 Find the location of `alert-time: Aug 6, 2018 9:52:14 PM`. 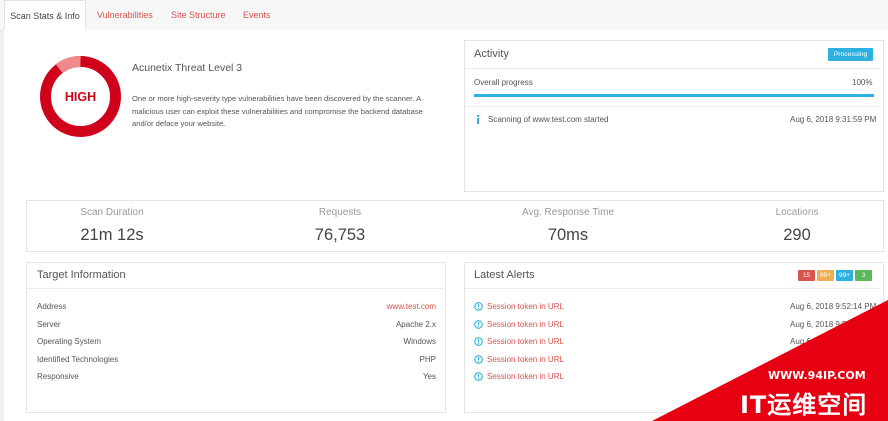

alert-time: Aug 6, 2018 9:52:14 PM is located at coordinates (833, 306).